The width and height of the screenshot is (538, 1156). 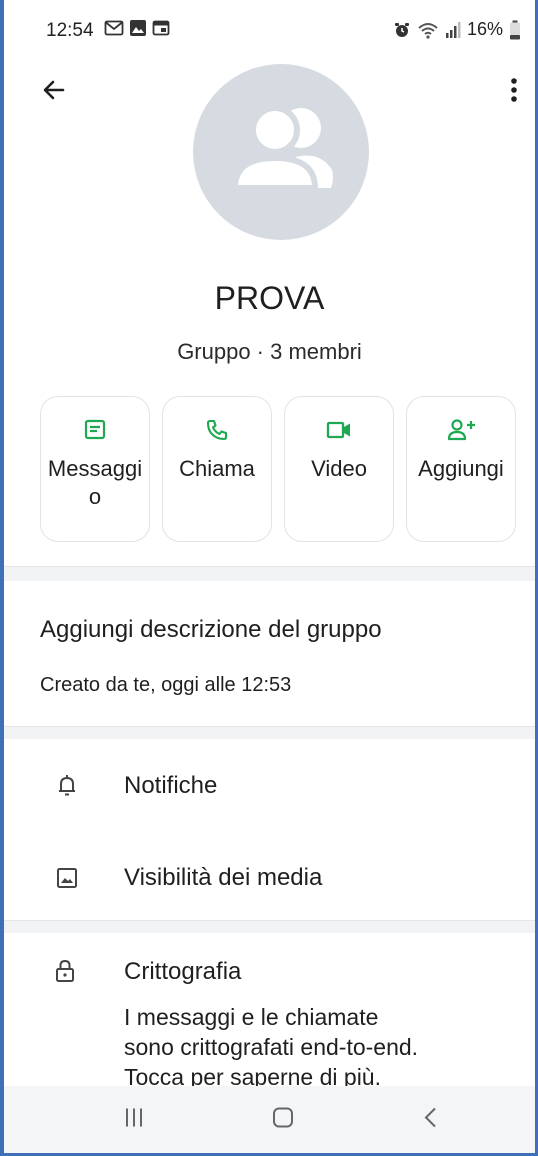 I want to click on video-button: Video, so click(x=339, y=469).